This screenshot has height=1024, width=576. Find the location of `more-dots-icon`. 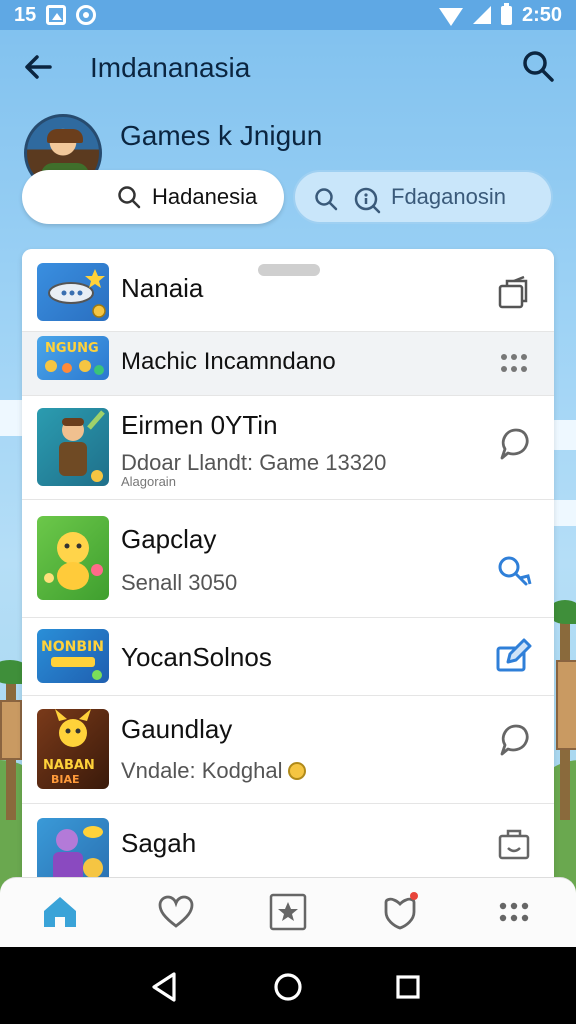

more-dots-icon is located at coordinates (514, 363).